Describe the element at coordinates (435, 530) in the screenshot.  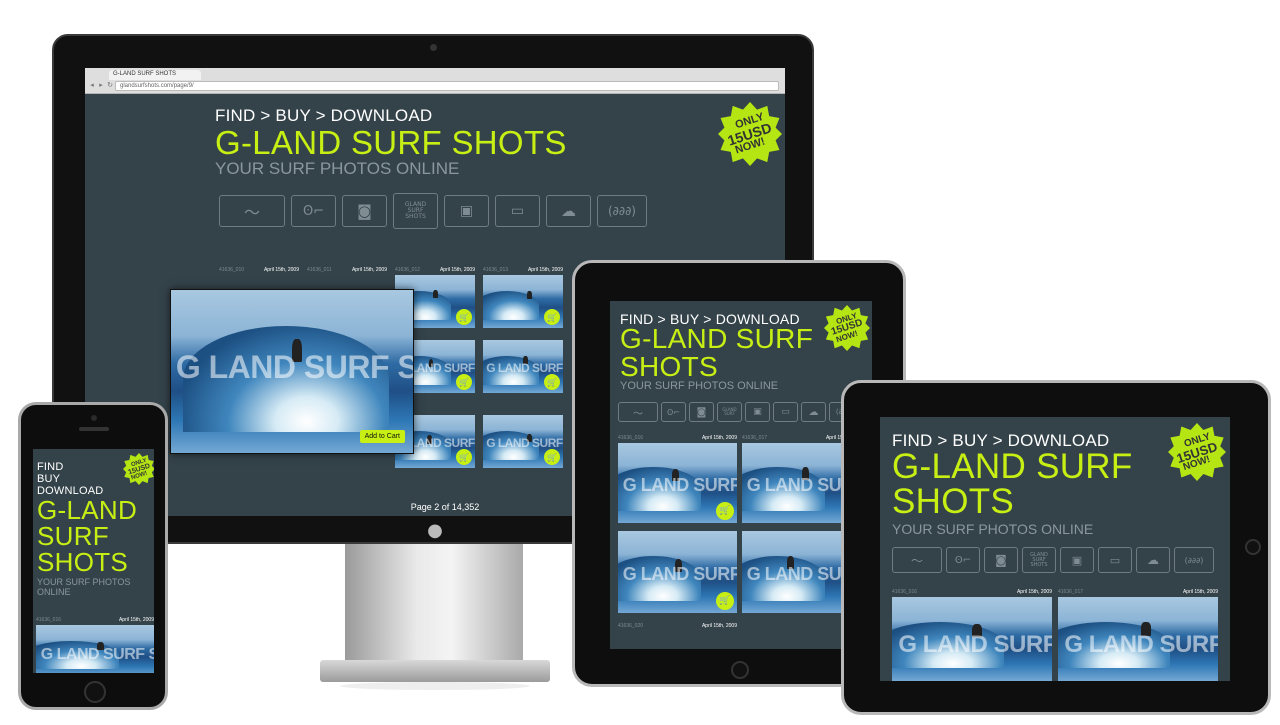
I see `apple-logo-icon: ●` at that location.